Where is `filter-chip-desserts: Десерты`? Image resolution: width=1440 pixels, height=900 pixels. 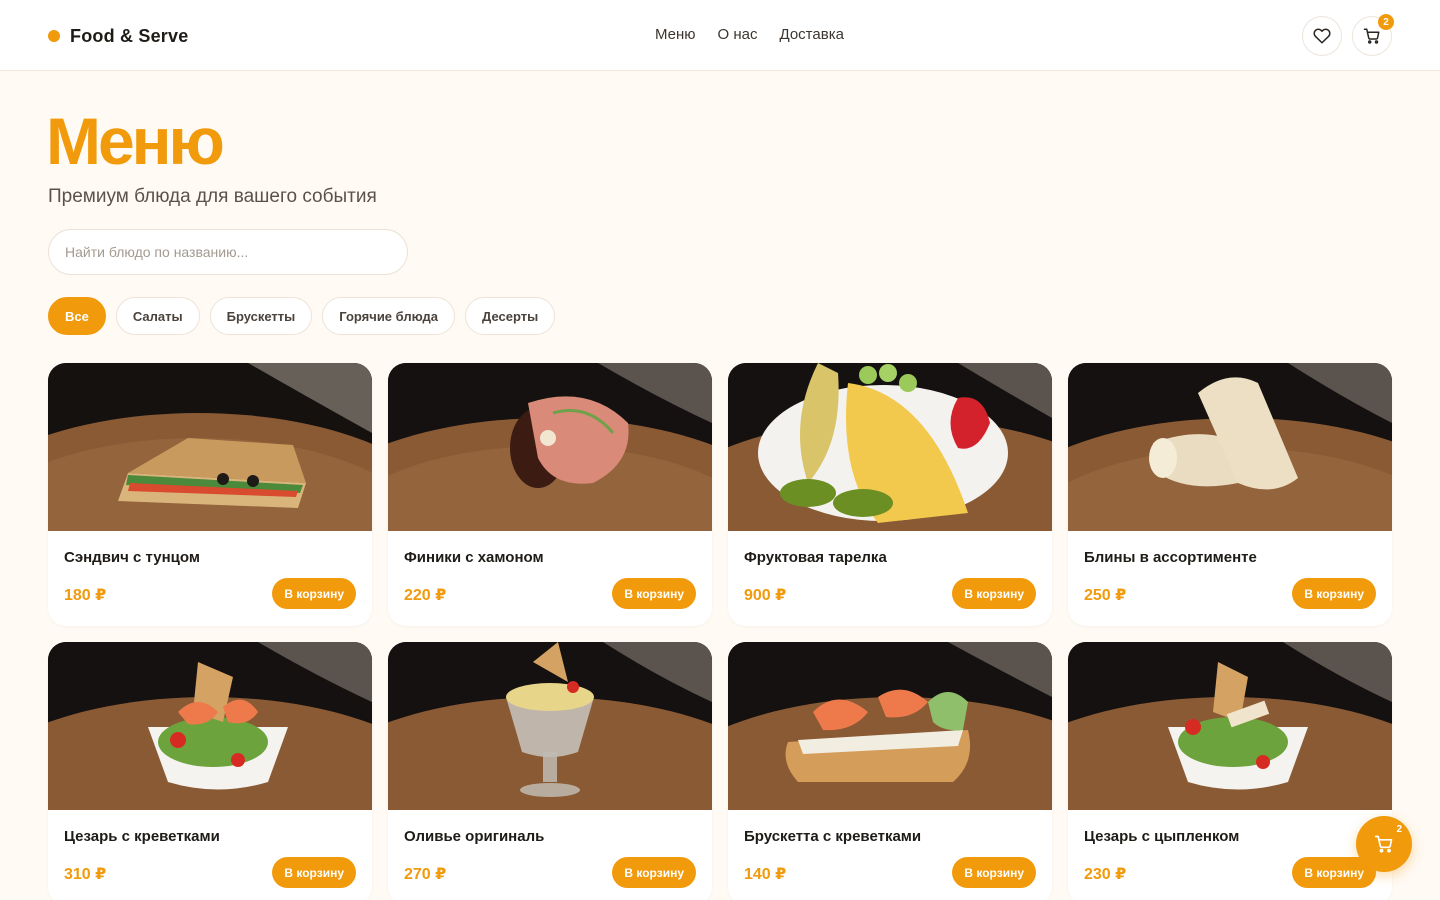
filter-chip-desserts: Десерты is located at coordinates (510, 316).